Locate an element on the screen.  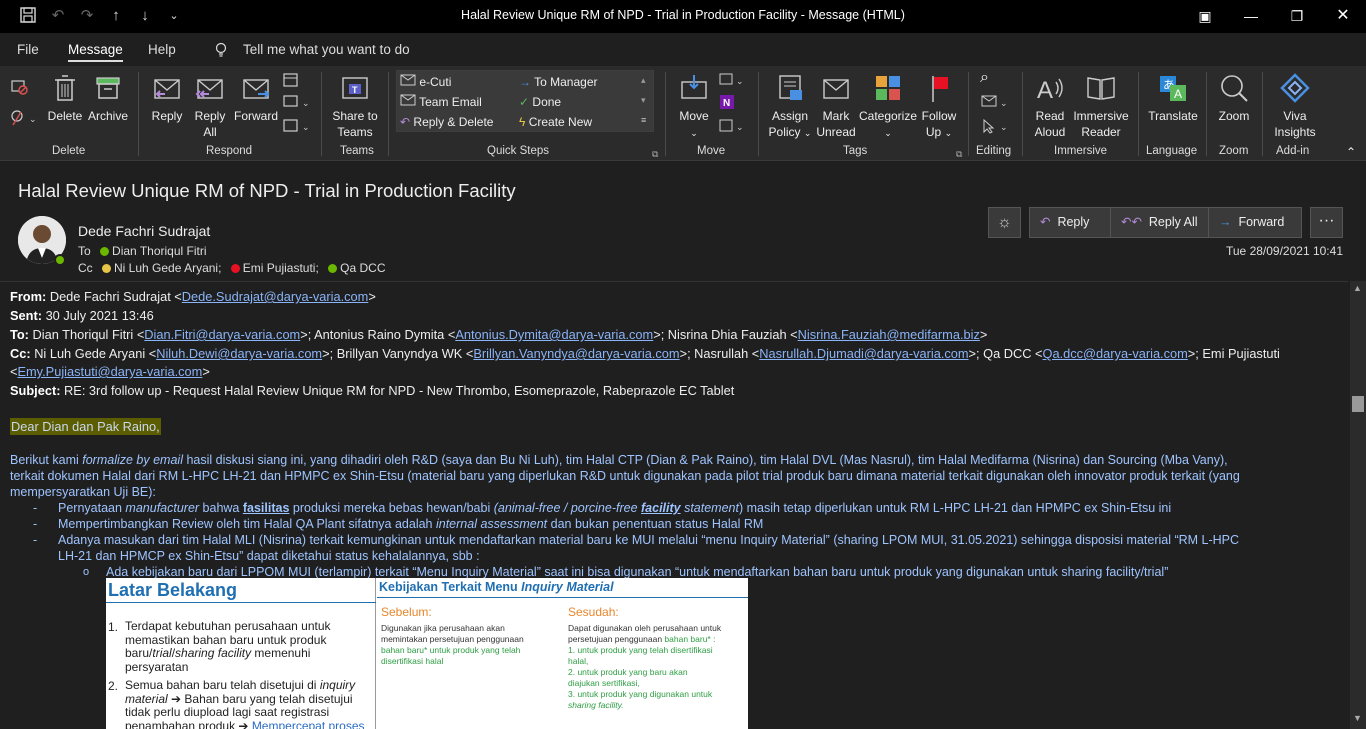
quickstep-reply-delete: ↶ Reply & Delete is located at coordinates (446, 122).